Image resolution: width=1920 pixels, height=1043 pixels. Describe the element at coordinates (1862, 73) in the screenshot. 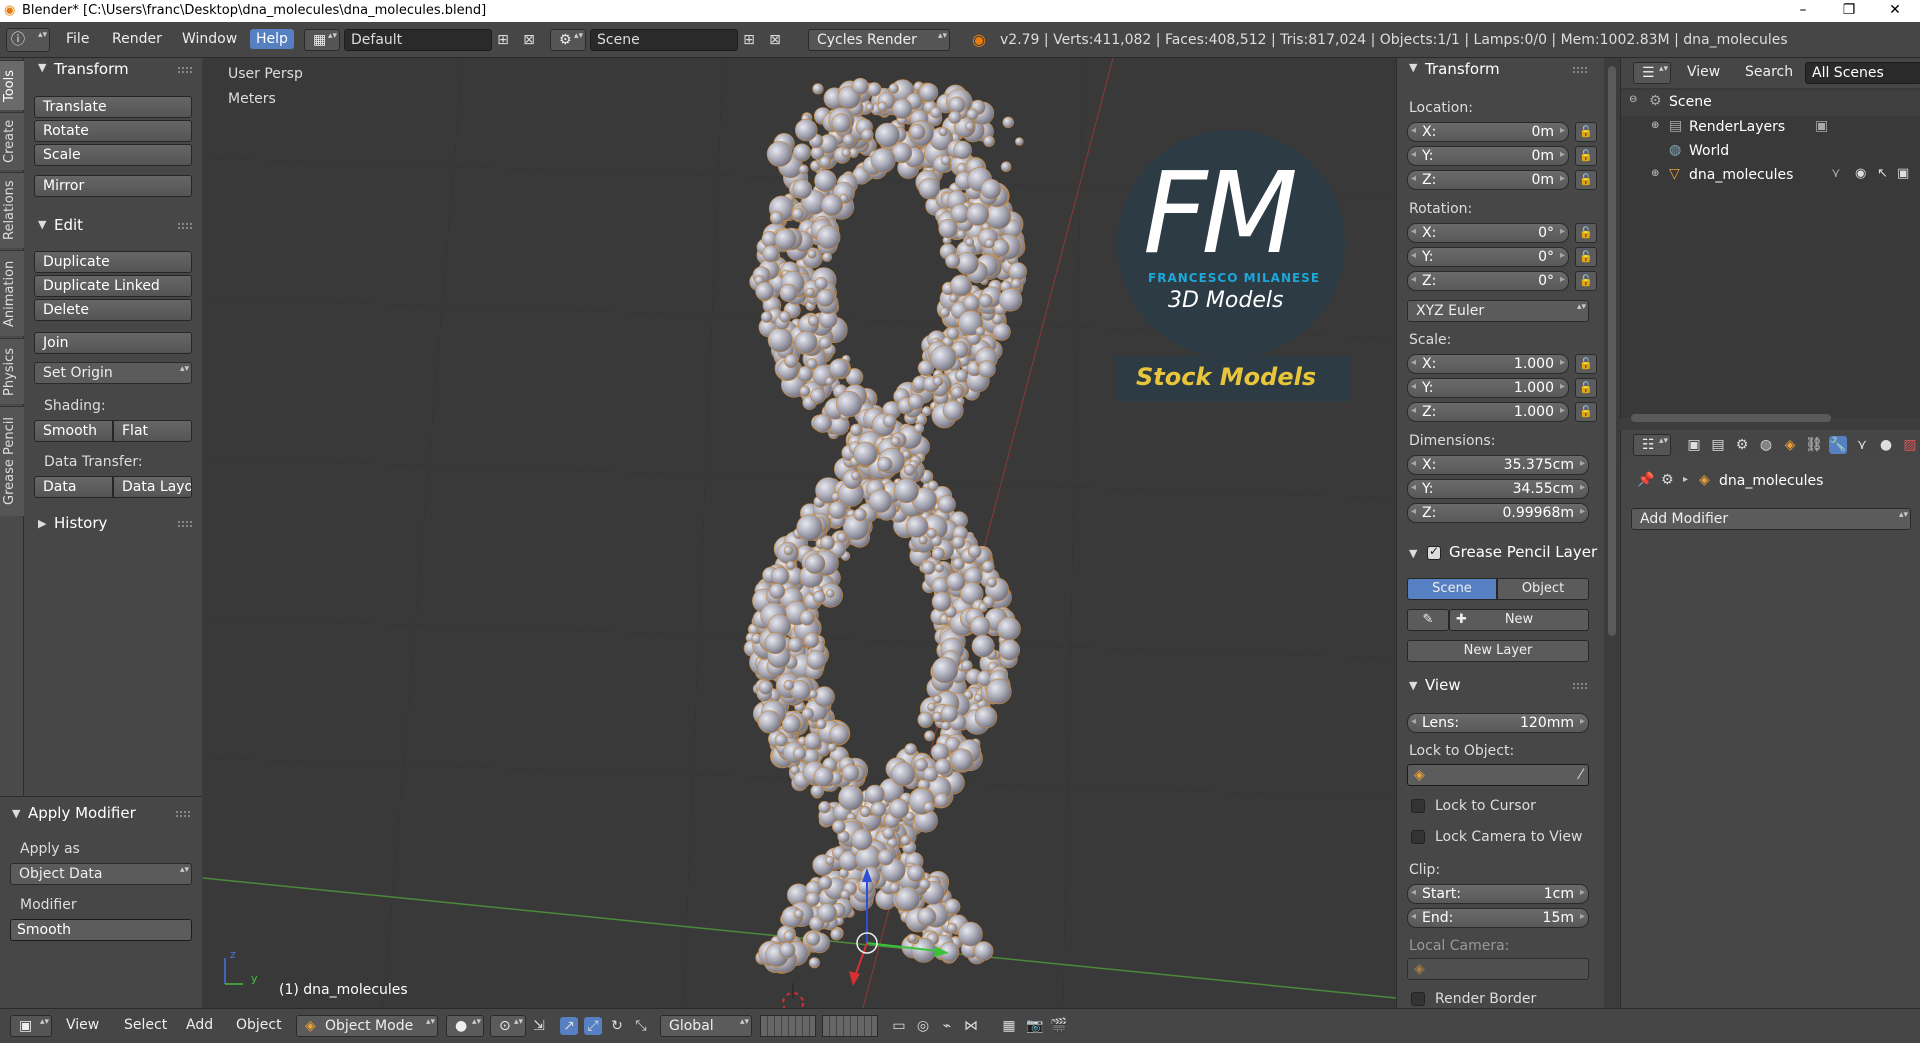

I see `display-mode-dropdown: All Scenes` at that location.